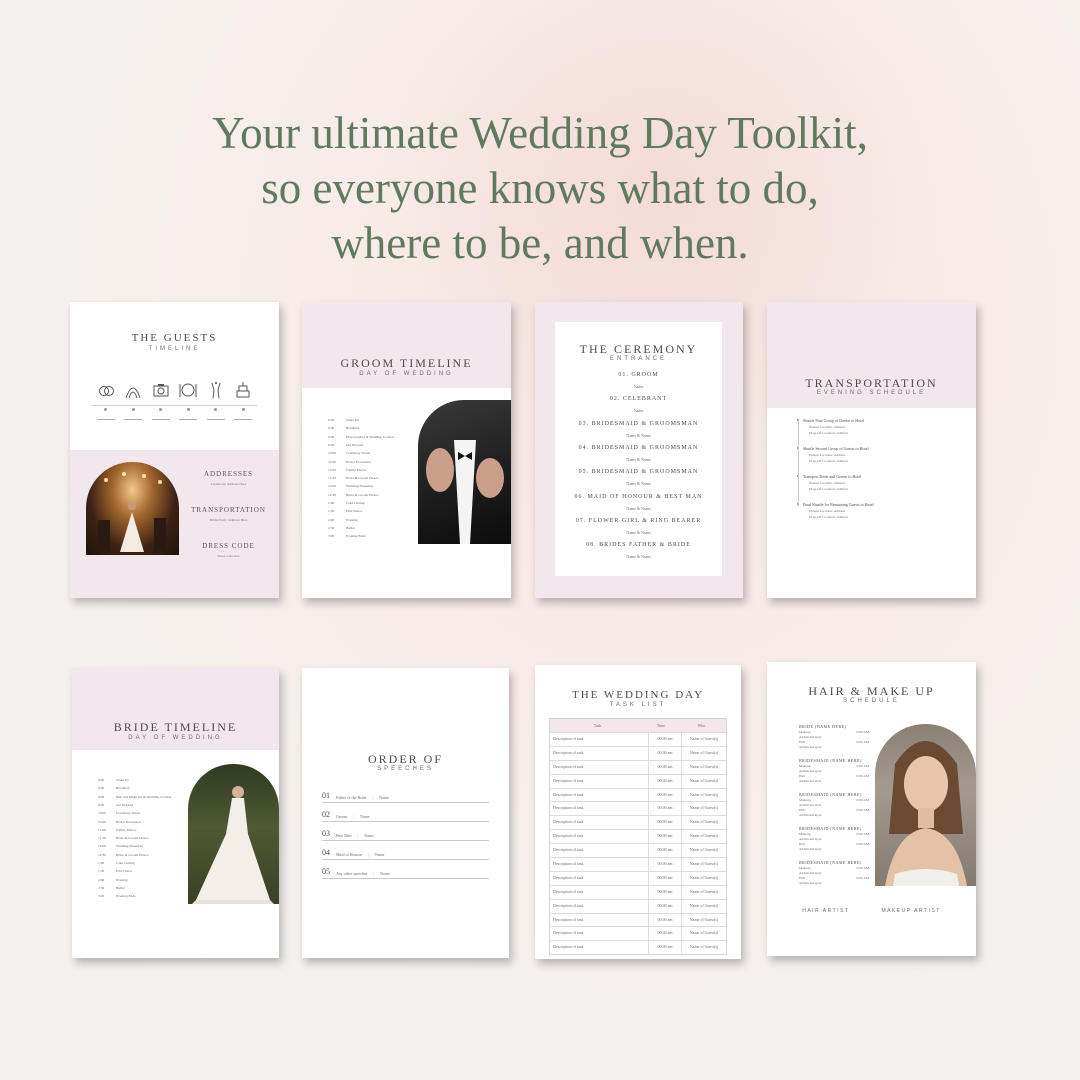  Describe the element at coordinates (638, 375) in the screenshot. I see `ceremony-entry-label: 01. GROOM` at that location.